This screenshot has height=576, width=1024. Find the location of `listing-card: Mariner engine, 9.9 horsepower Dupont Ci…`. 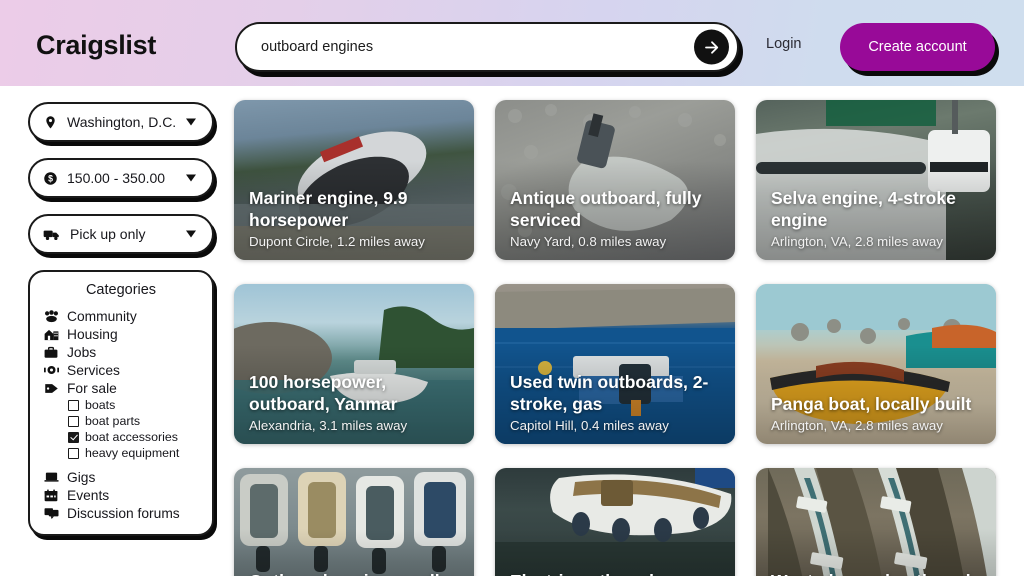

listing-card: Mariner engine, 9.9 horsepower Dupont Ci… is located at coordinates (354, 180).